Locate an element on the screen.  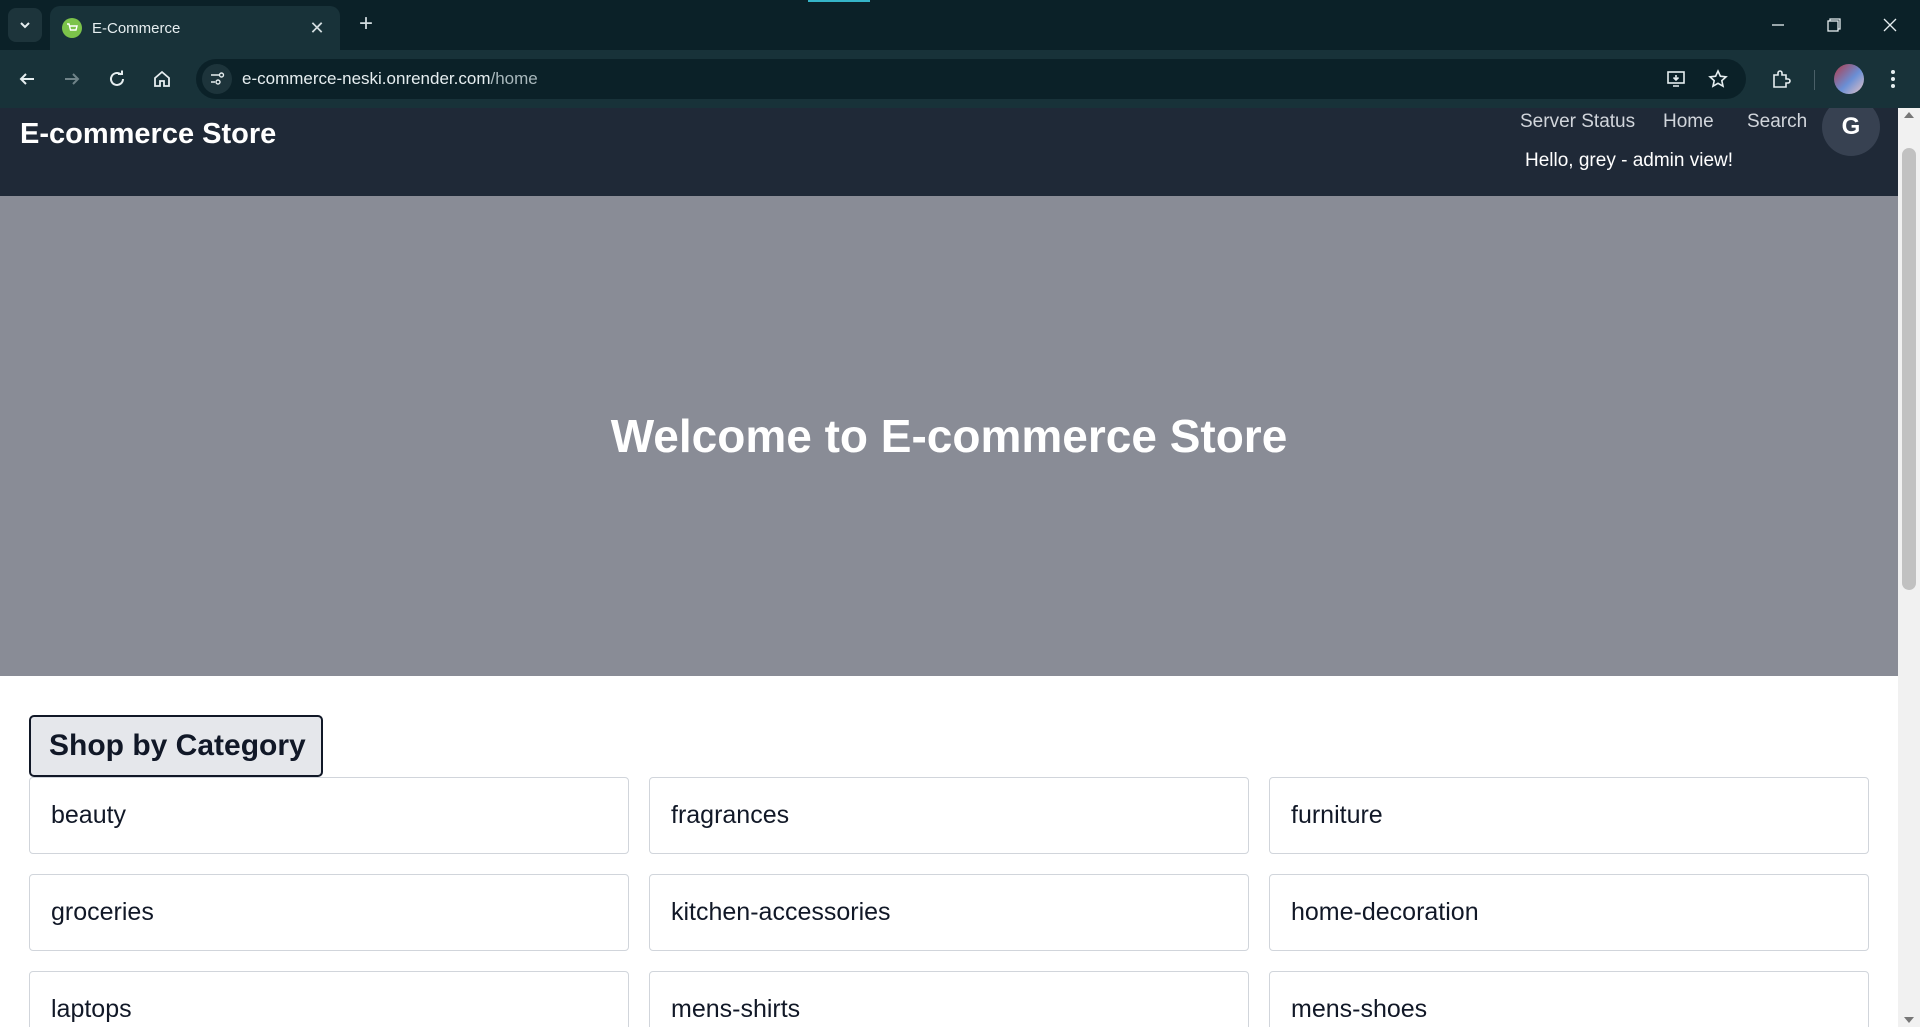
page-scrollbar is located at coordinates (1909, 567).